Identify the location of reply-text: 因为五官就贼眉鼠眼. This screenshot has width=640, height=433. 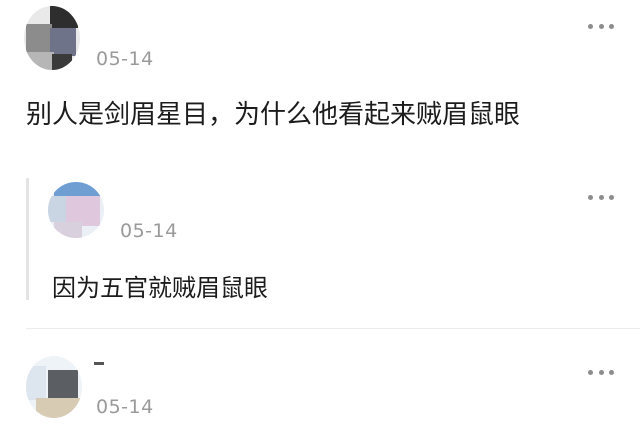
(160, 288).